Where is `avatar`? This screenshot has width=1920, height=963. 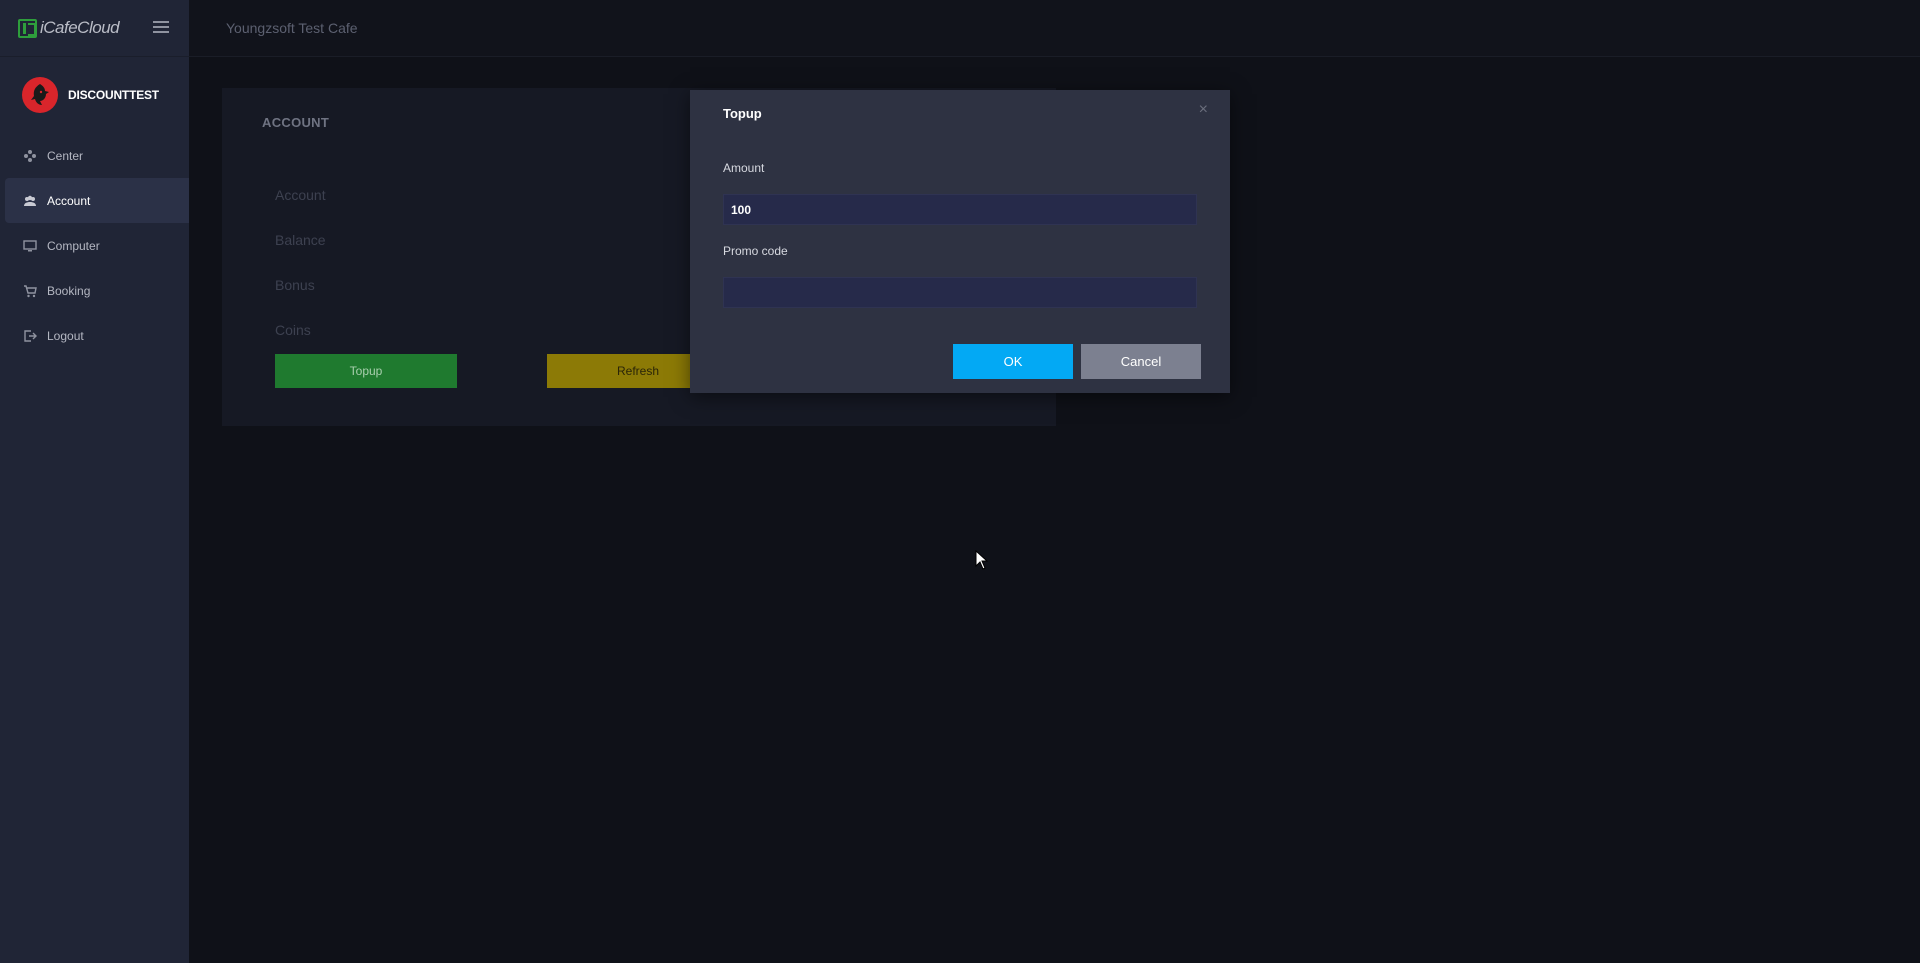
avatar is located at coordinates (40, 95).